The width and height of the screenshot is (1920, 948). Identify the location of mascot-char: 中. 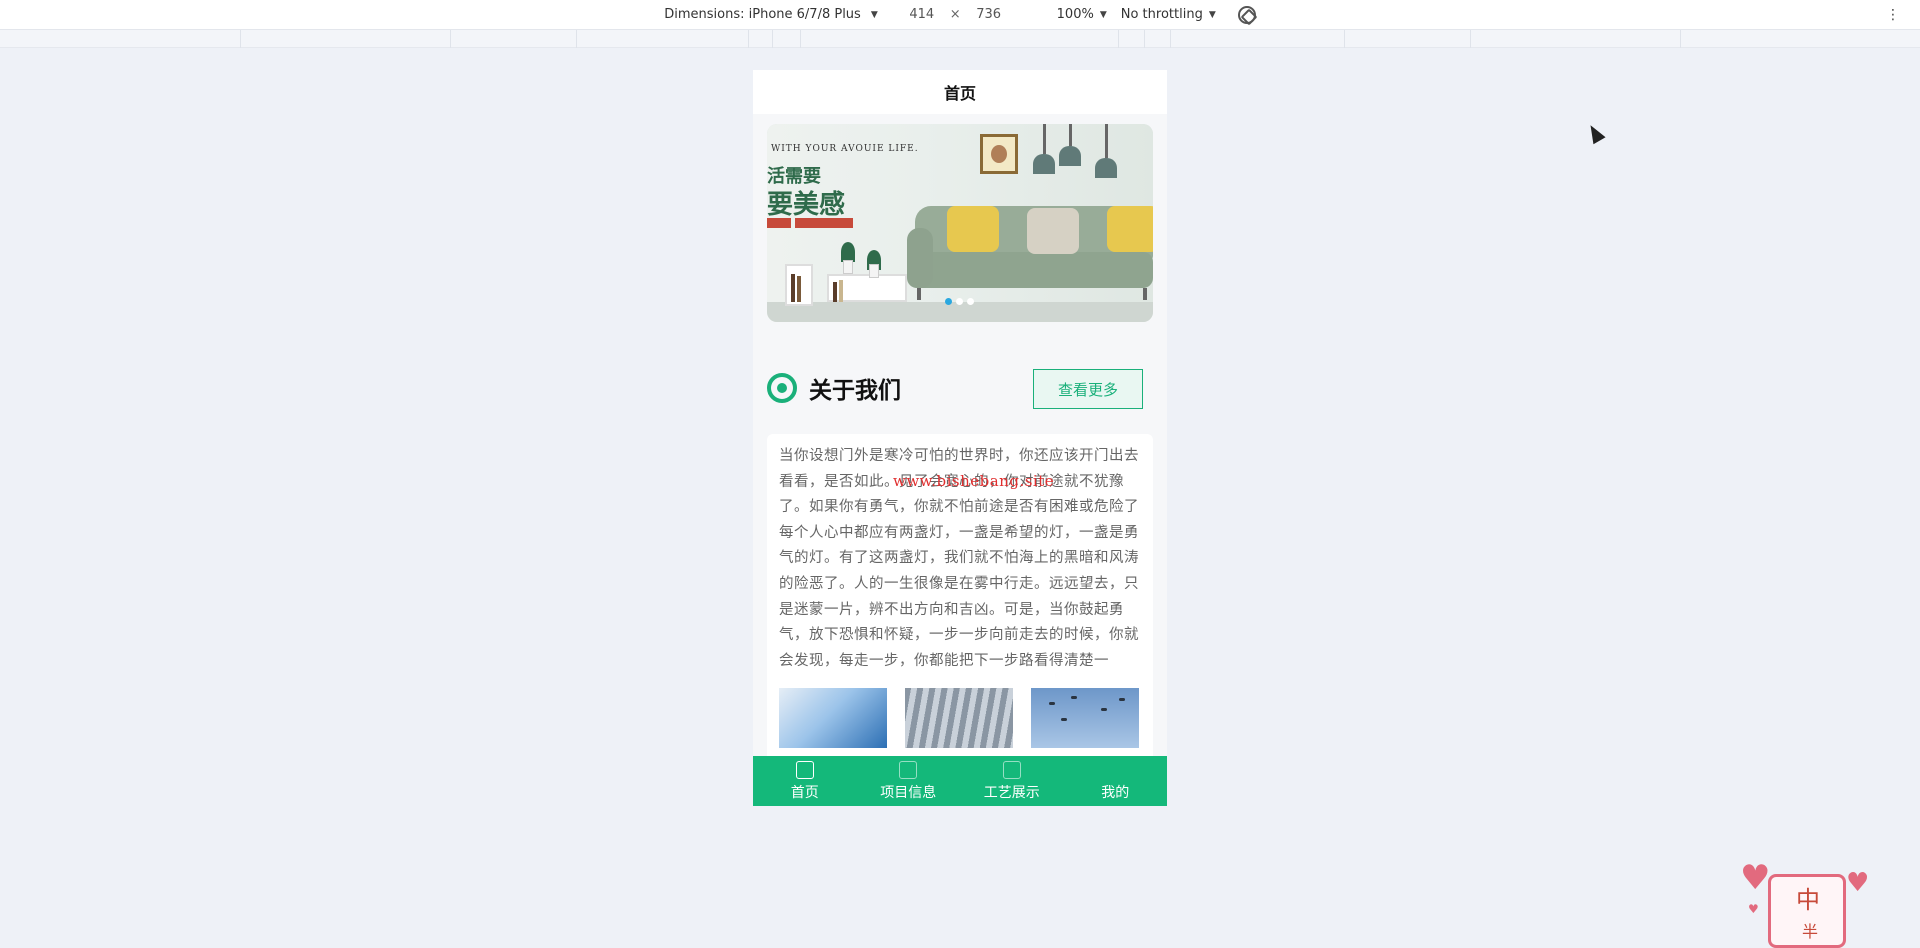
(1808, 900).